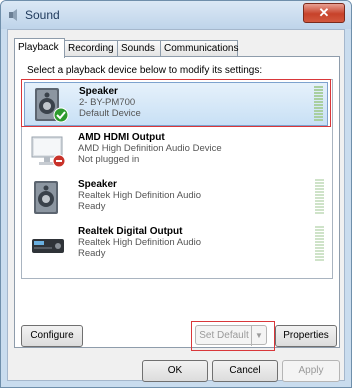 The image size is (352, 388). I want to click on tab-sounds: Sounds, so click(139, 48).